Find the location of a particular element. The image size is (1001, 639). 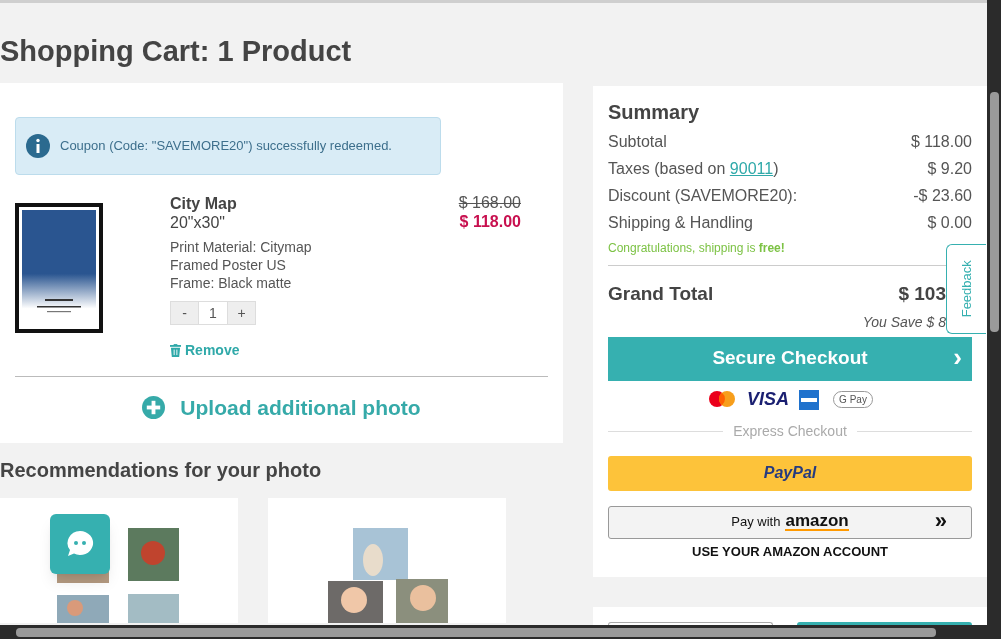

vertical-scrollbar is located at coordinates (994, 312).